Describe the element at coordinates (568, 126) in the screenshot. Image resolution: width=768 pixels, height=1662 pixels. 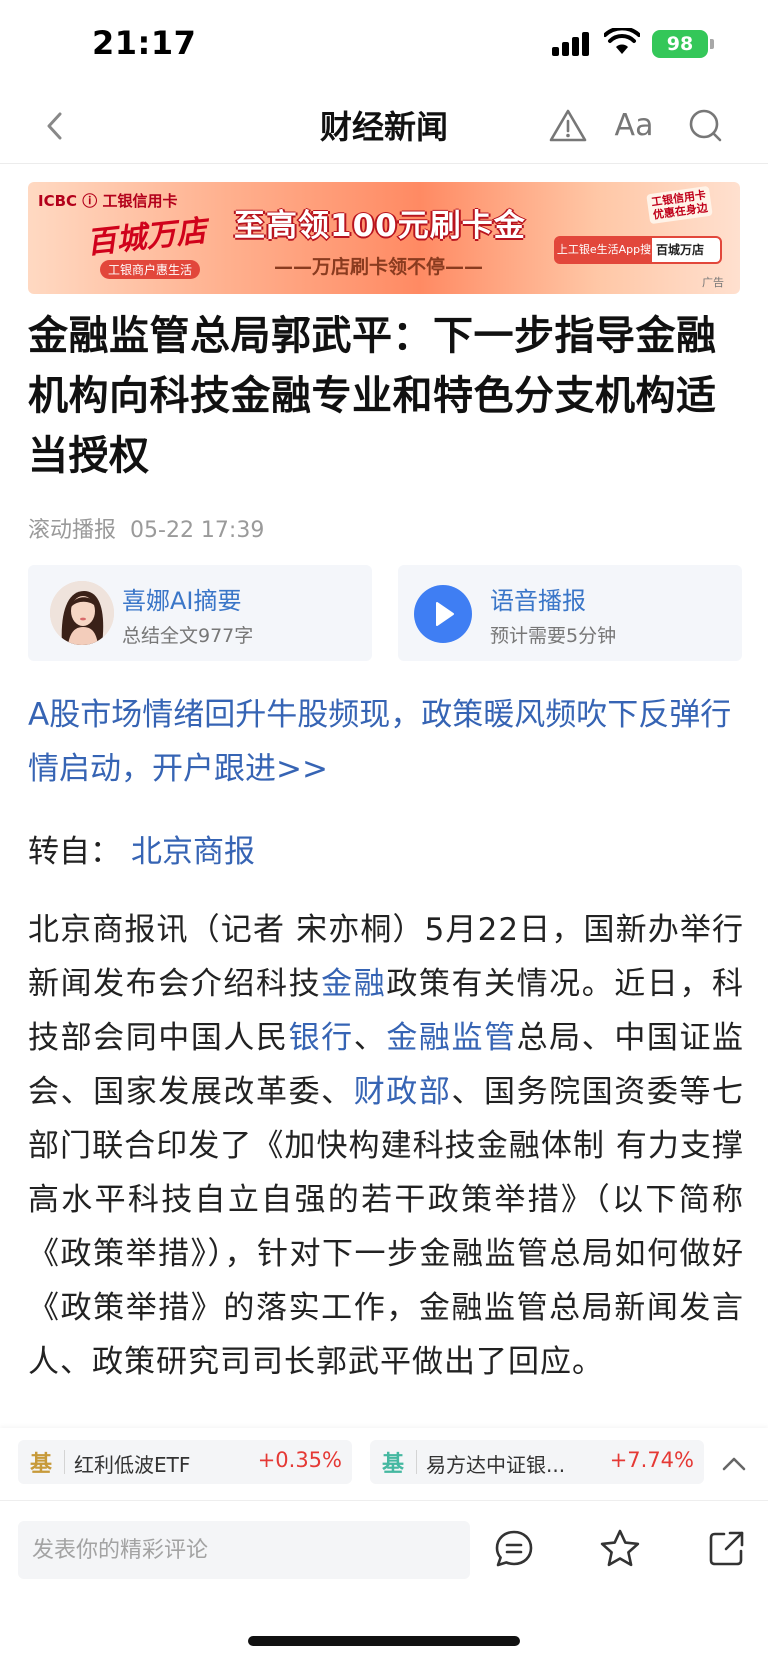
I see `report-warning-icon` at that location.